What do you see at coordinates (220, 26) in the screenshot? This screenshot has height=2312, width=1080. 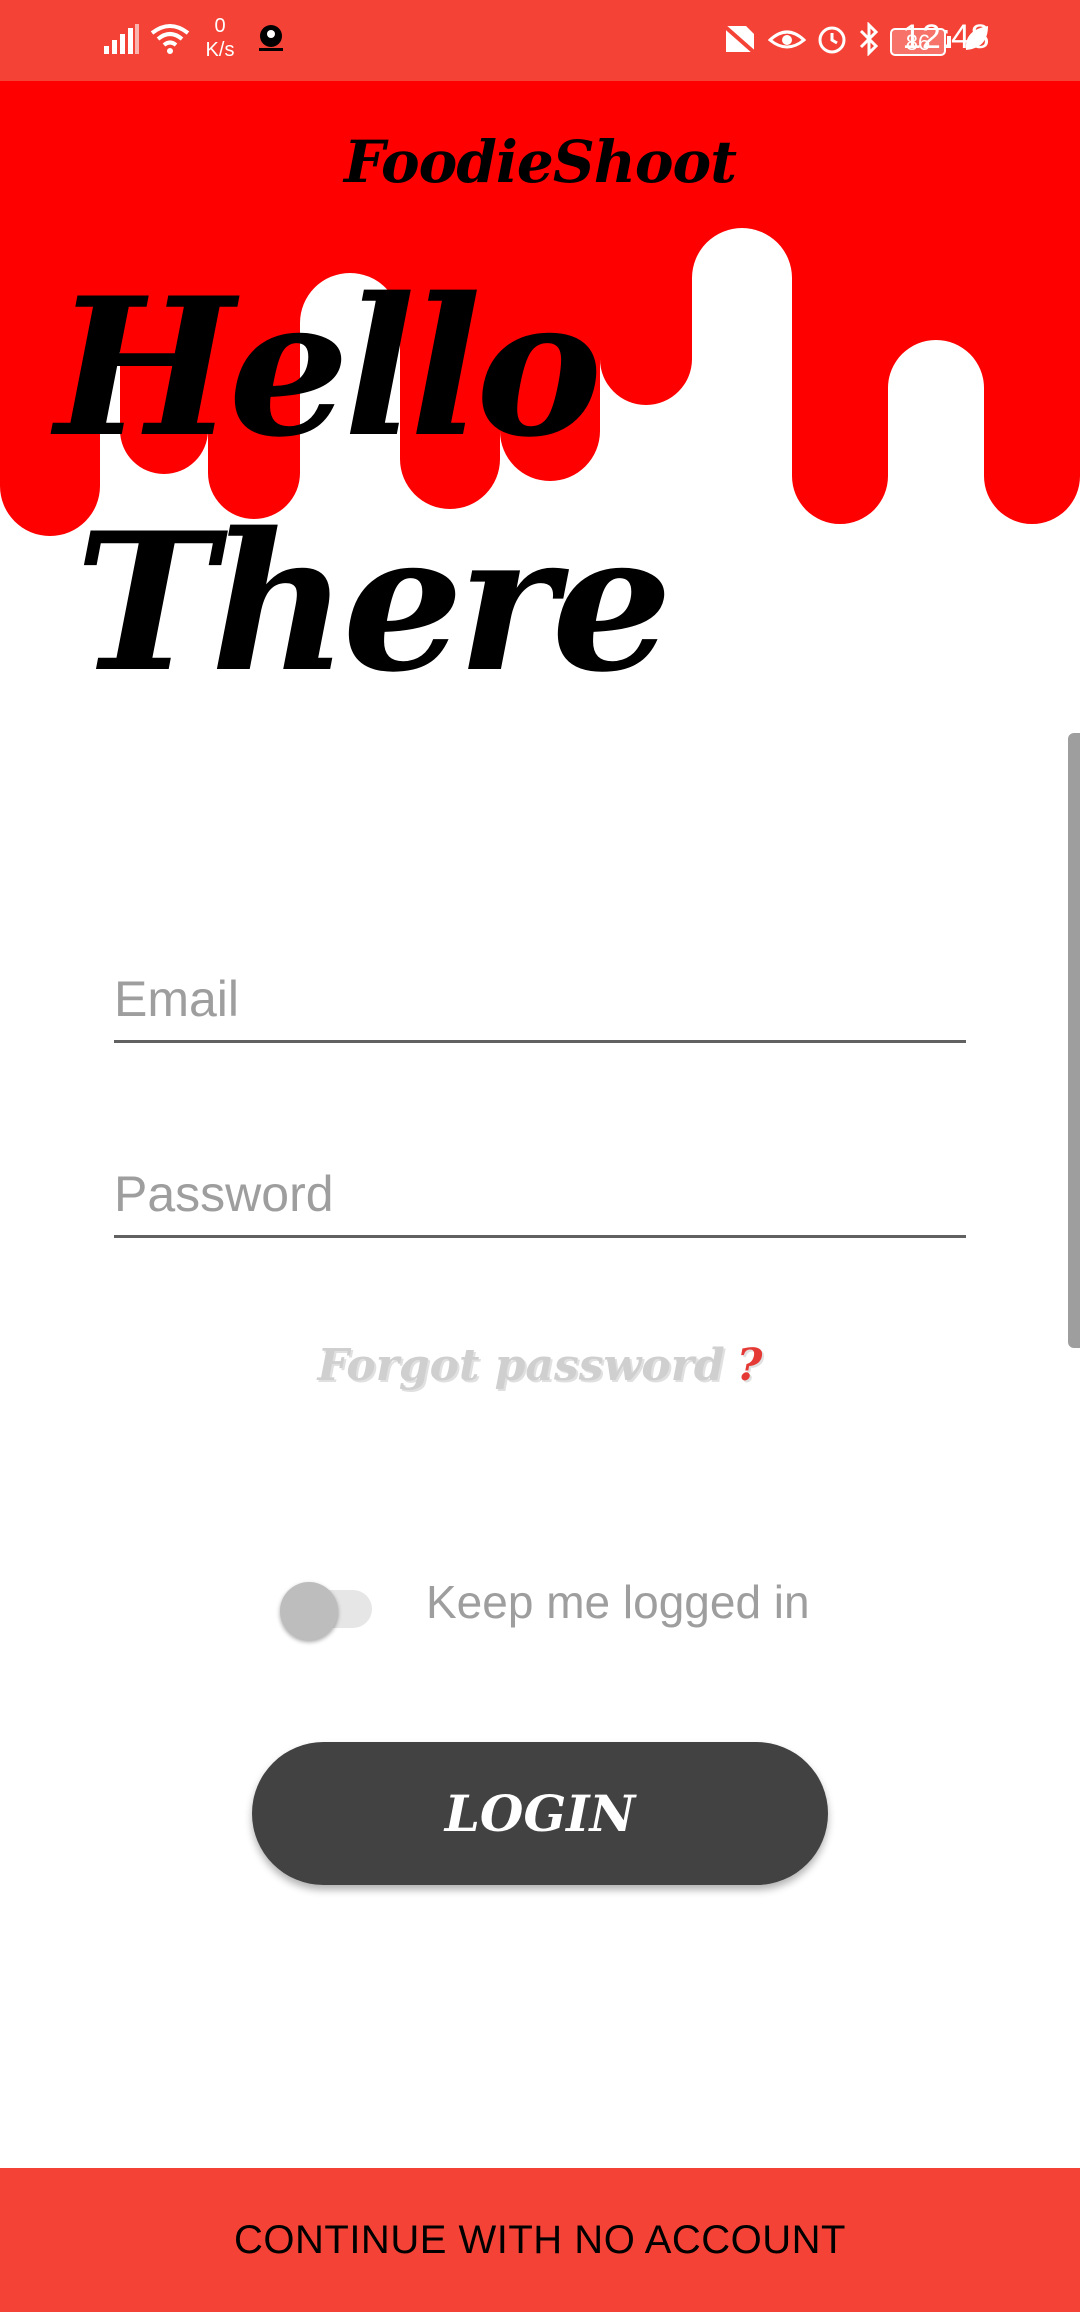 I see `network-speed-value: 0` at bounding box center [220, 26].